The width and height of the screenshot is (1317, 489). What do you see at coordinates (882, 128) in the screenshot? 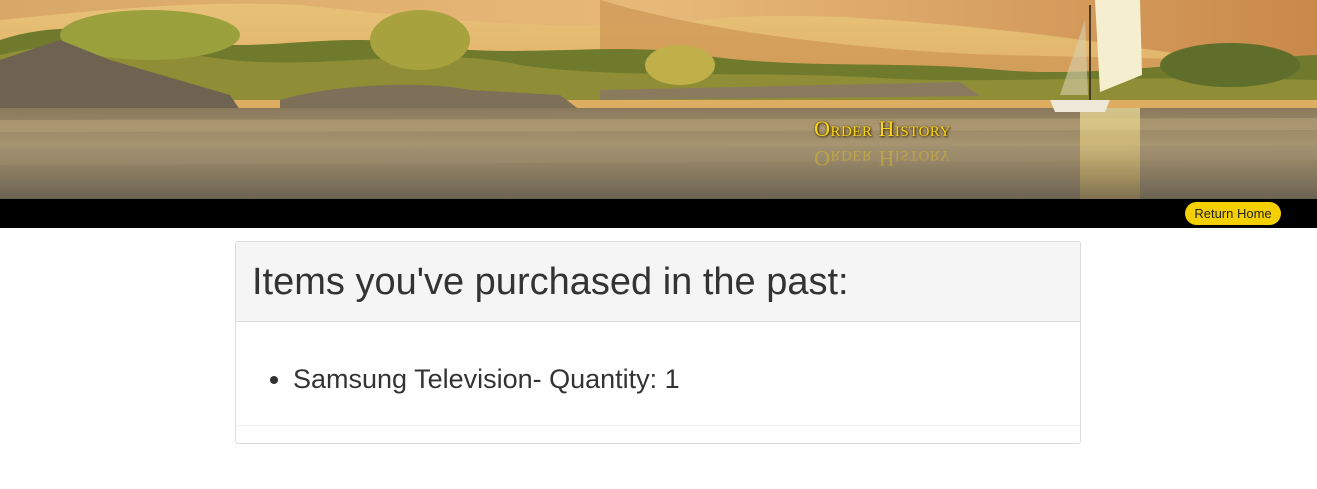
I see `page-title: Order History` at bounding box center [882, 128].